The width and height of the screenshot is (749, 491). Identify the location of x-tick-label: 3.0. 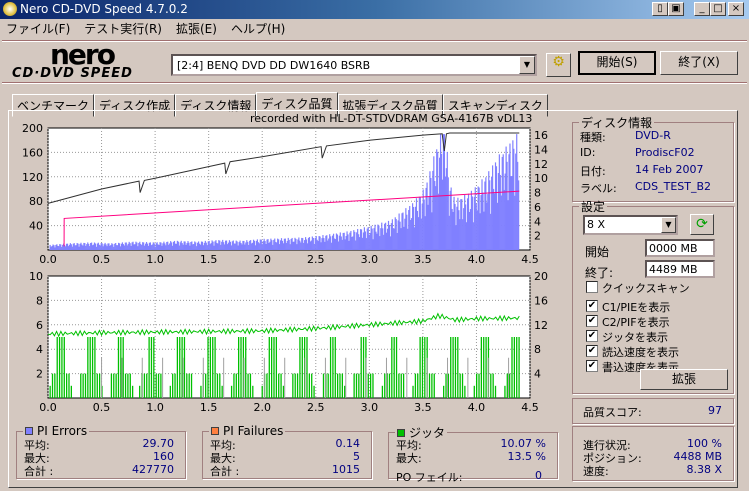
(370, 259).